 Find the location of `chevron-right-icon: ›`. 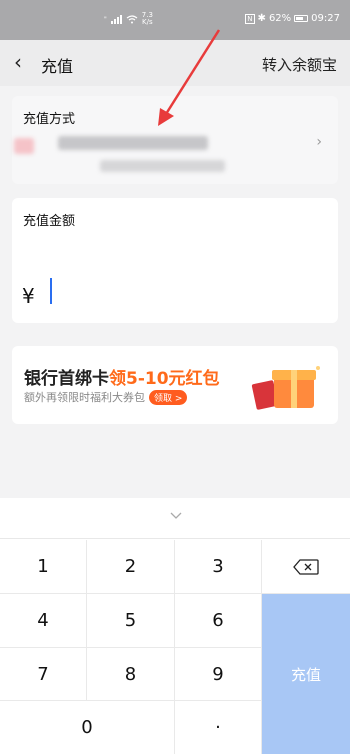

chevron-right-icon: › is located at coordinates (319, 142).